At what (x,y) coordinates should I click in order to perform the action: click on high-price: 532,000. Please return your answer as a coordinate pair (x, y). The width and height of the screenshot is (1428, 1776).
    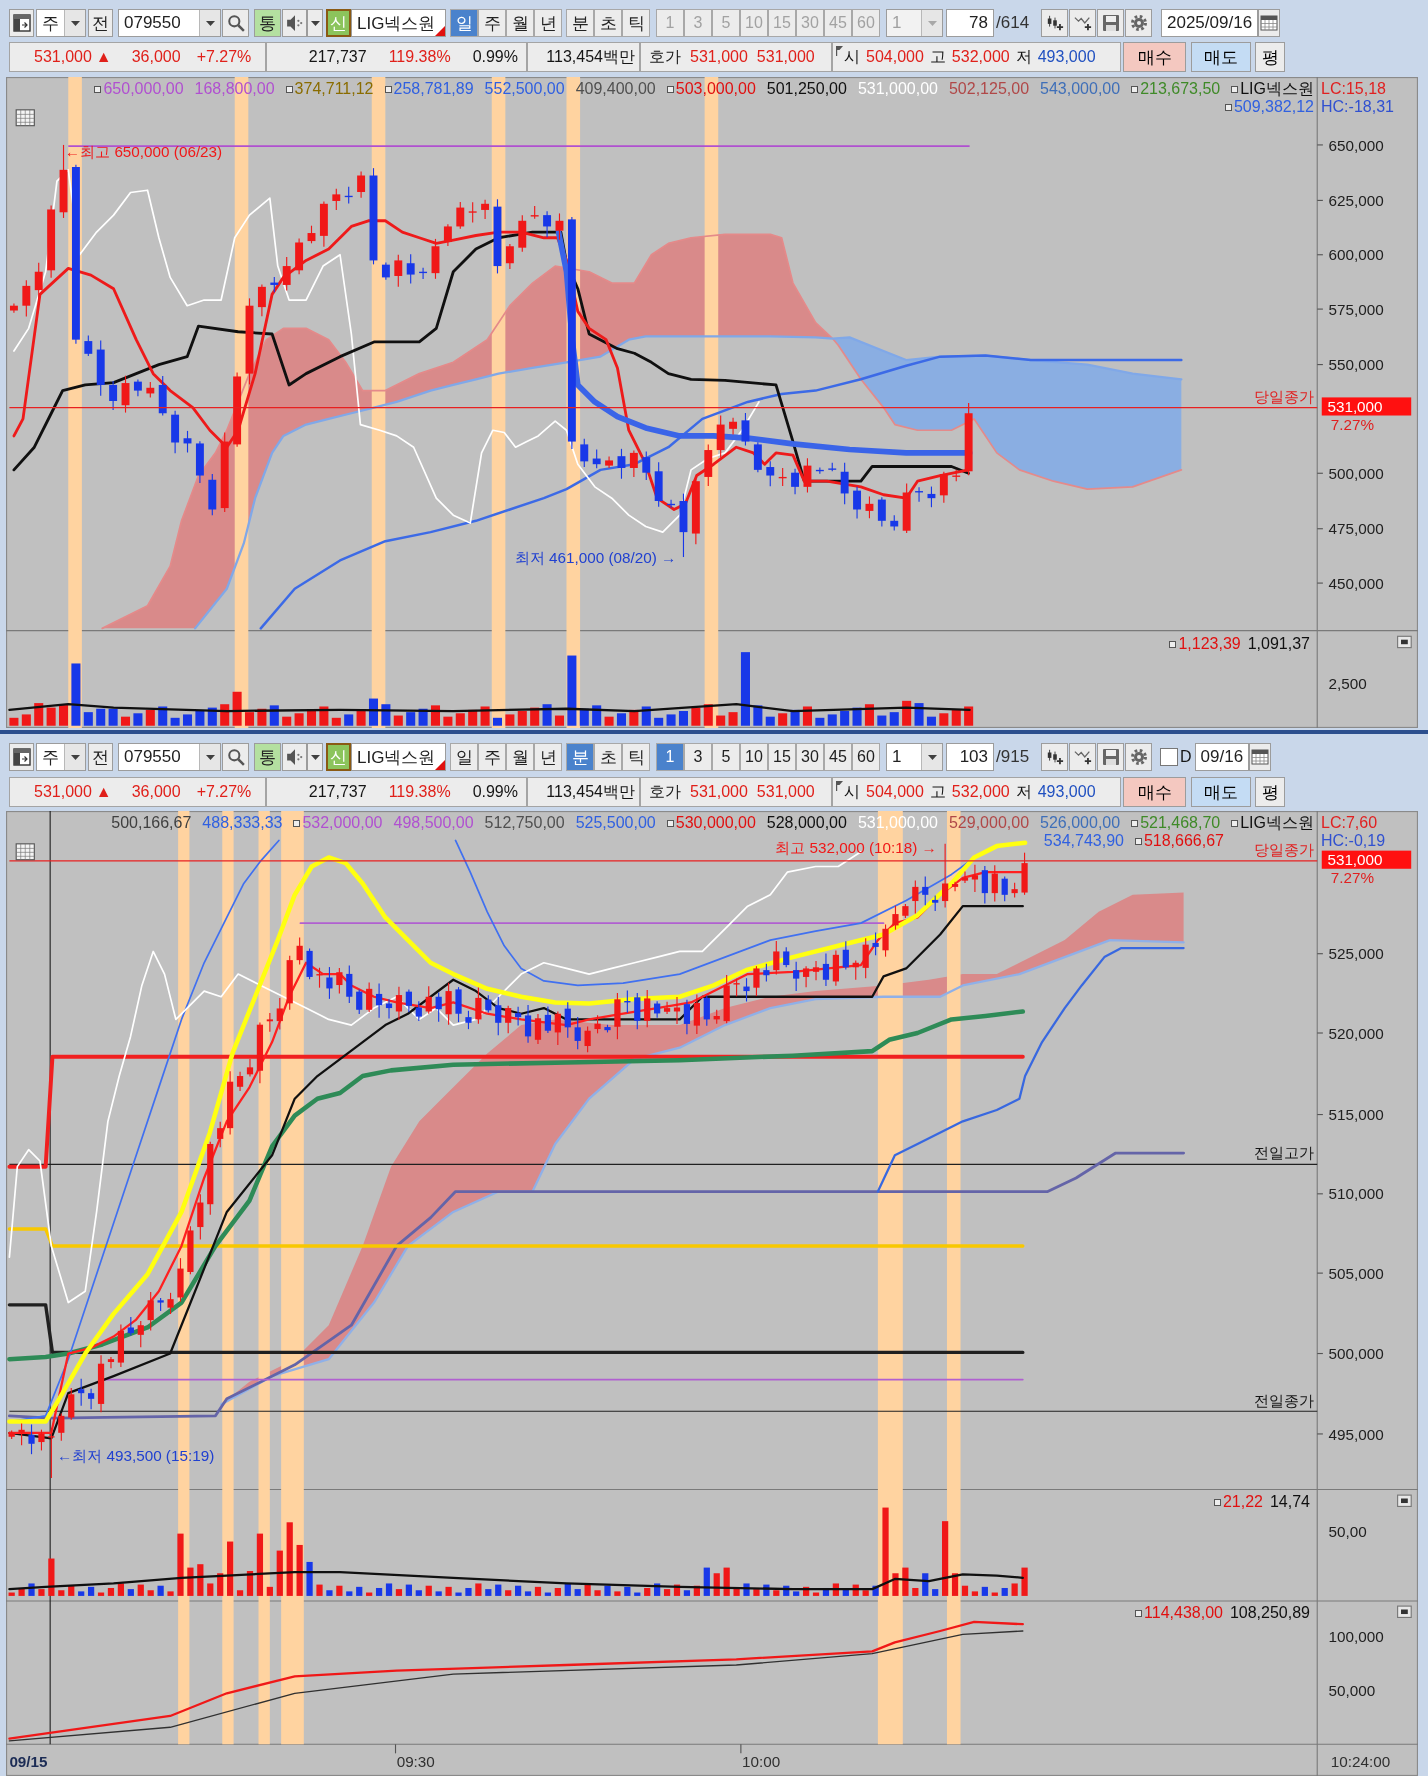
    Looking at the image, I should click on (980, 57).